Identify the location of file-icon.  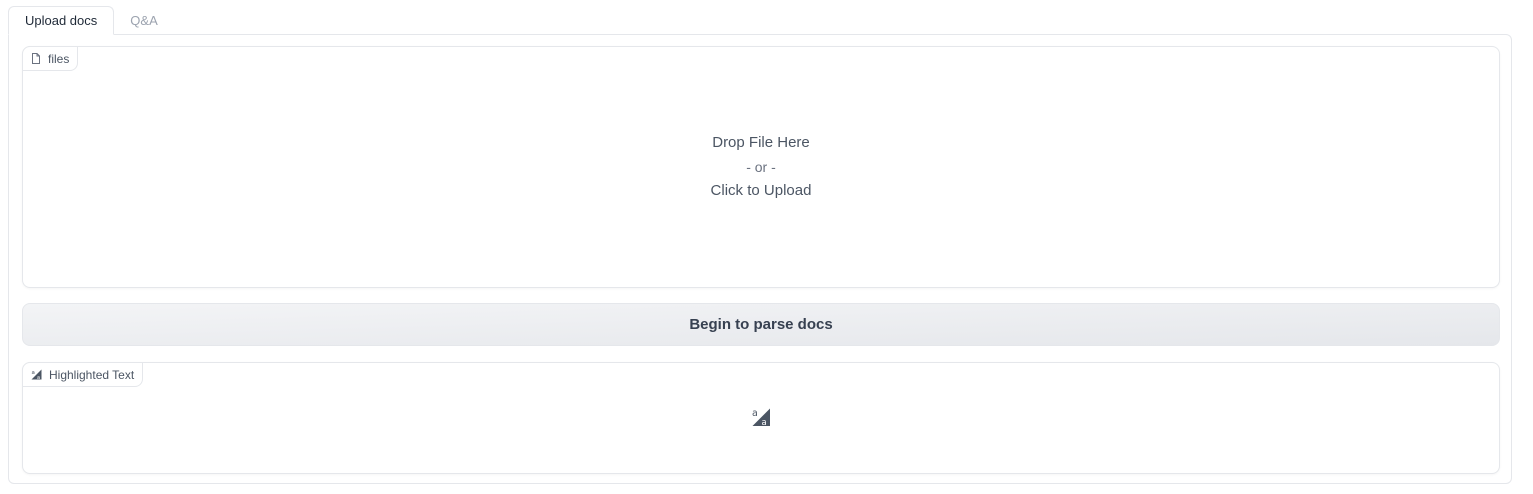
(36, 58).